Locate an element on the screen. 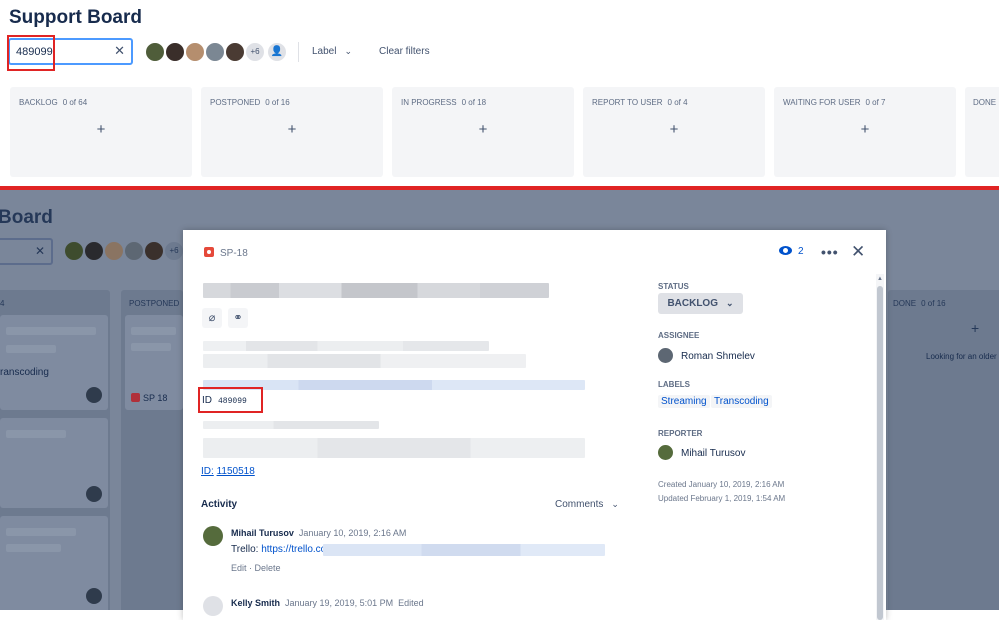 This screenshot has height=620, width=999. status-dropdown: BACKLOG ⌄ is located at coordinates (700, 303).